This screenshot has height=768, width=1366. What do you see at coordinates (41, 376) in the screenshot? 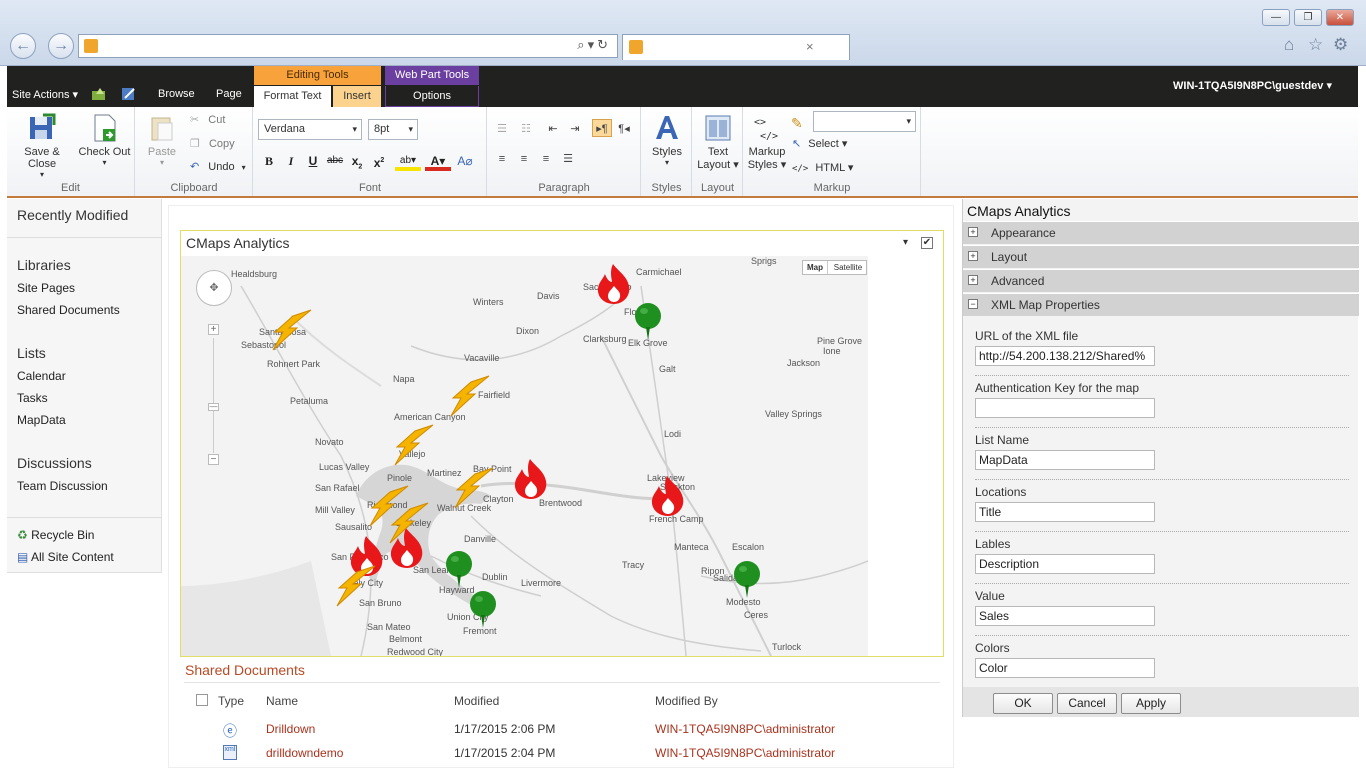
I see `nav-item-calendar: Calendar` at bounding box center [41, 376].